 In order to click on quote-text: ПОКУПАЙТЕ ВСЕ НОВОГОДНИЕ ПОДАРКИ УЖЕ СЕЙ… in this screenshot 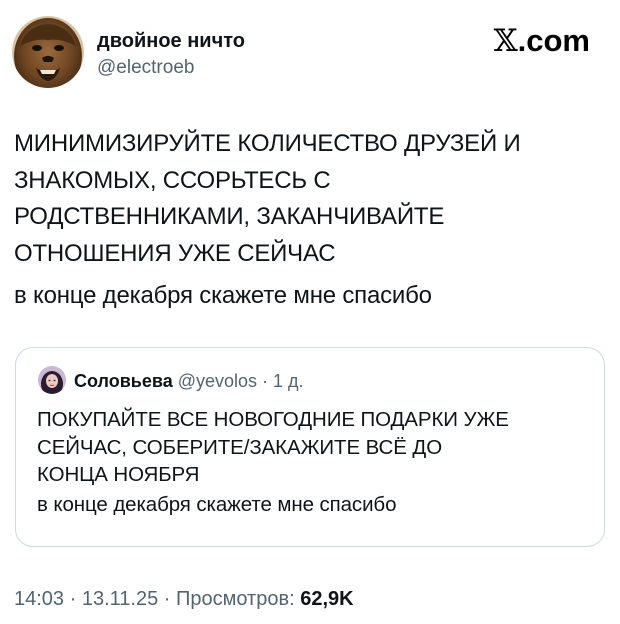, I will do `click(273, 447)`.